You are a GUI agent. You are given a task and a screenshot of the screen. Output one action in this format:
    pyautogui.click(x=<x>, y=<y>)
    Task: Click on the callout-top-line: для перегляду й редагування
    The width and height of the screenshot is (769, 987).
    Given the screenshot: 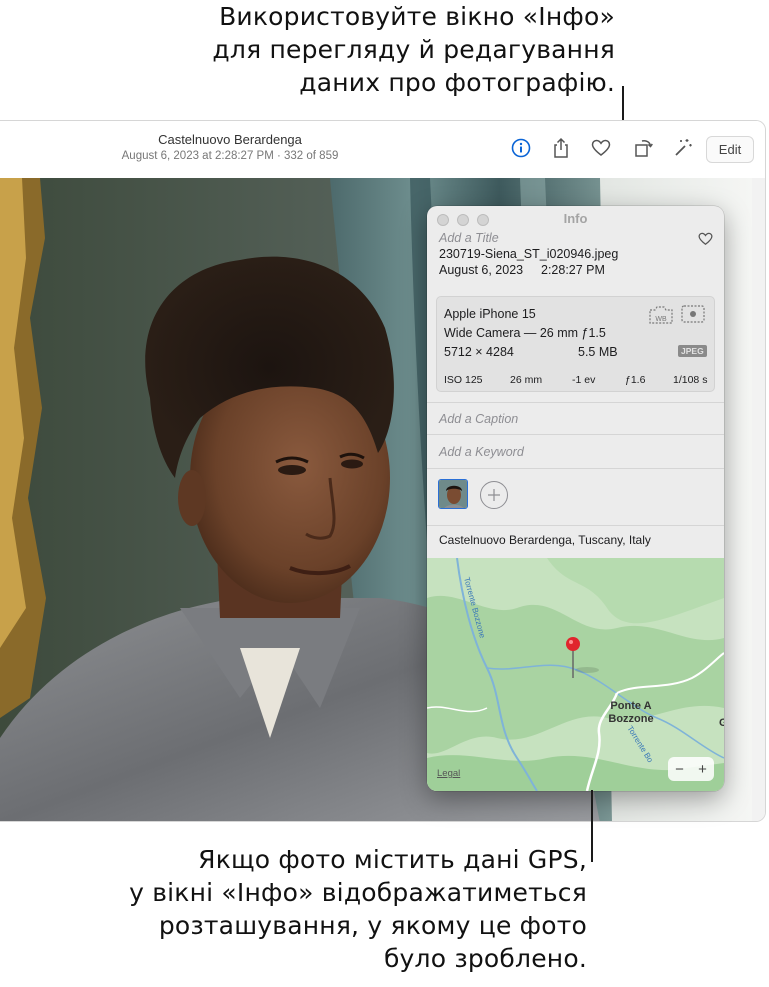 What is the action you would take?
    pyautogui.click(x=413, y=49)
    